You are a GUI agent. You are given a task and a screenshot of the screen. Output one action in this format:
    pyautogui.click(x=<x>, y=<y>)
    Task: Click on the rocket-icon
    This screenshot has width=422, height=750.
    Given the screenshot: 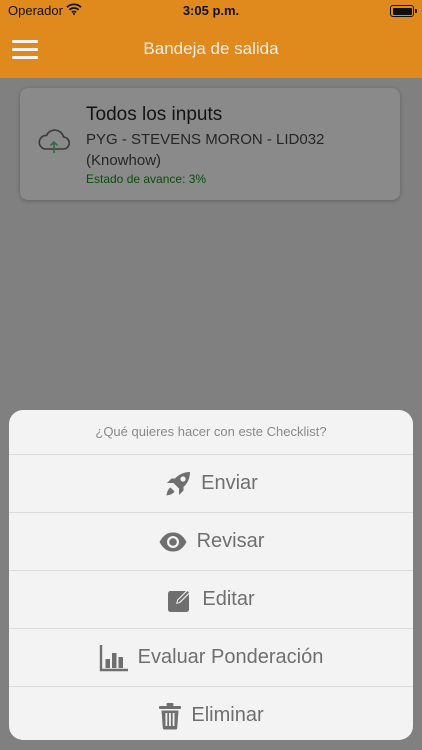 What is the action you would take?
    pyautogui.click(x=178, y=484)
    